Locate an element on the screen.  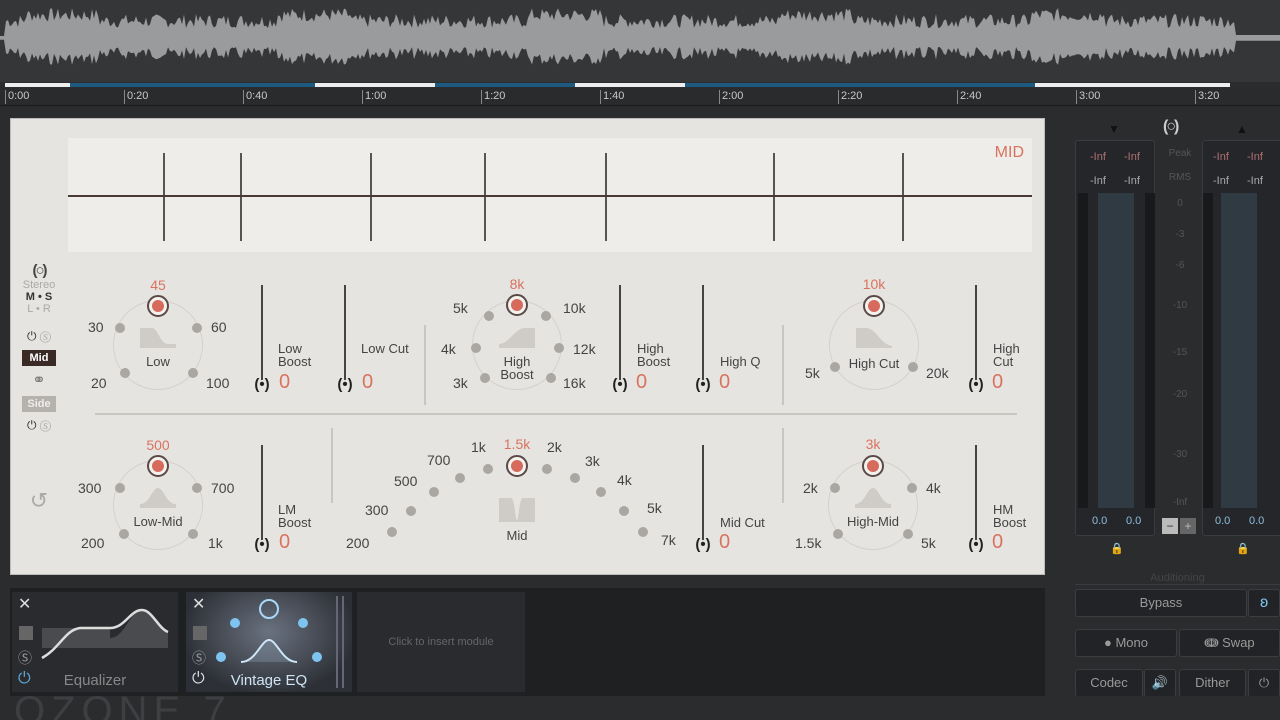
high-mid-freq-knob is located at coordinates (873, 466).